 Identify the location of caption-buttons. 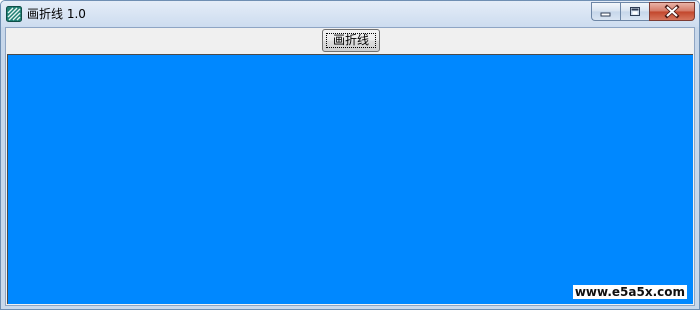
(643, 12).